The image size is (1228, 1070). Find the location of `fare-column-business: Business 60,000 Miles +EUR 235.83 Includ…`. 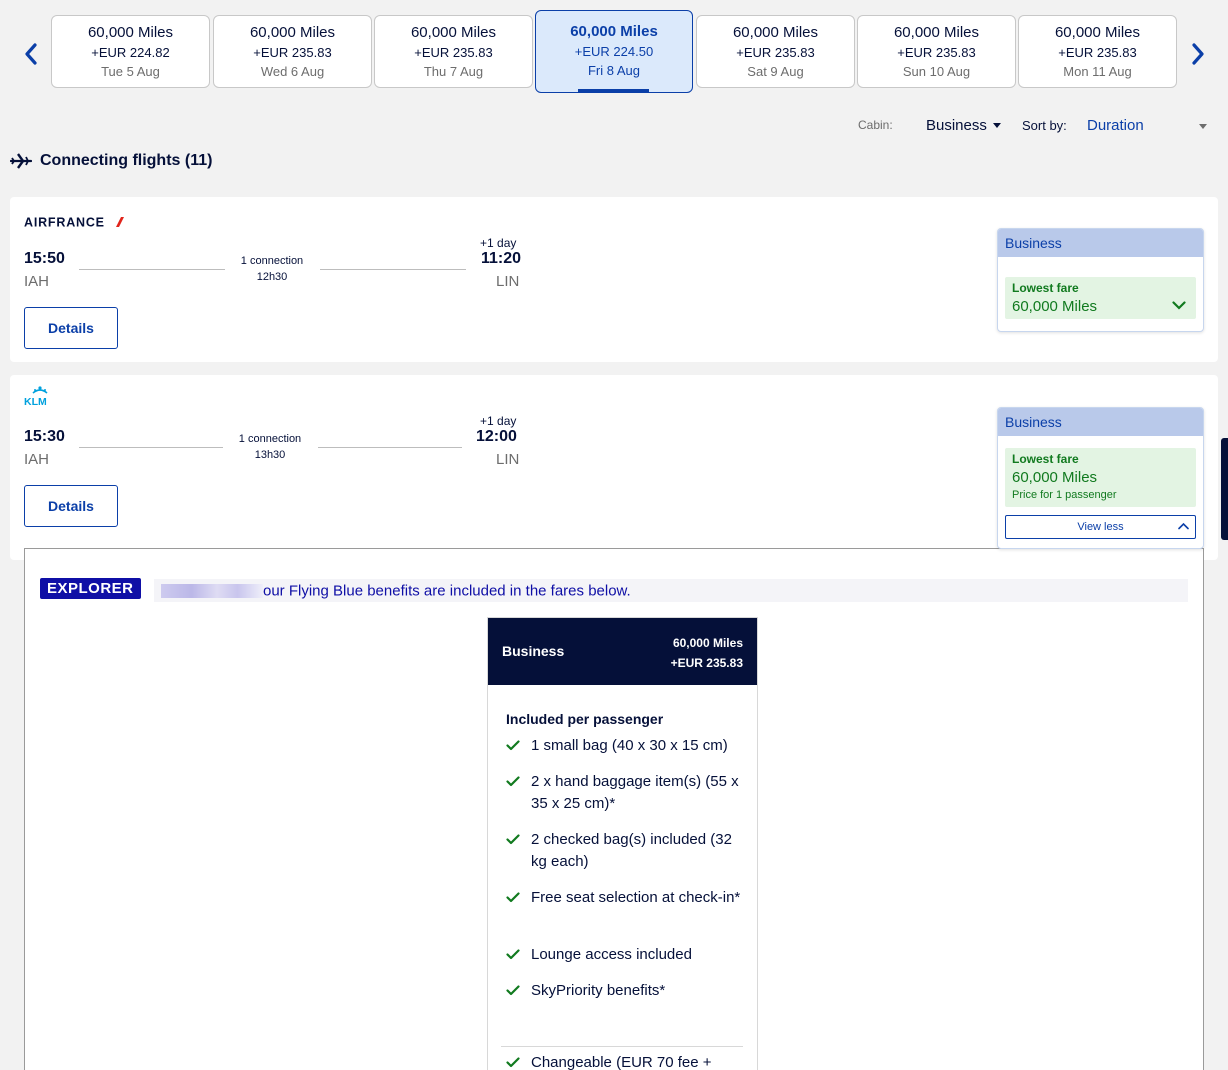

fare-column-business: Business 60,000 Miles +EUR 235.83 Includ… is located at coordinates (622, 843).